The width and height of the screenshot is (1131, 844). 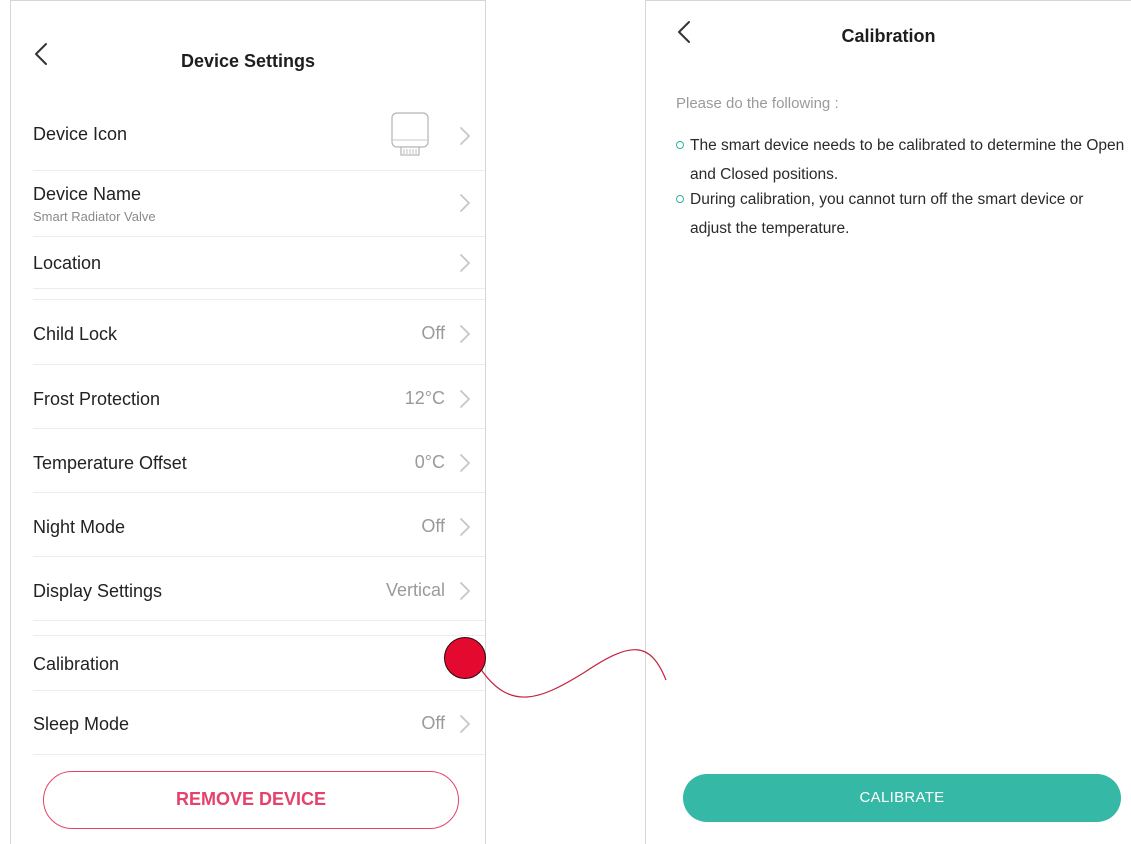 What do you see at coordinates (465, 658) in the screenshot?
I see `tap-indicator-icon` at bounding box center [465, 658].